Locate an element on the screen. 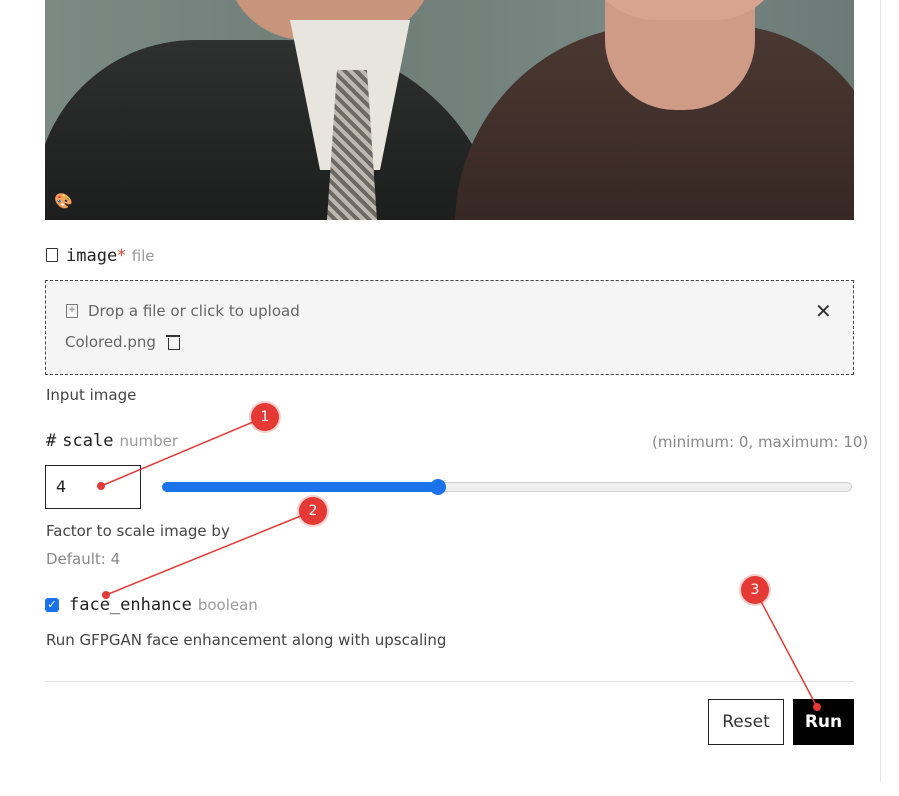  annotation-badge-2: 2 is located at coordinates (313, 511).